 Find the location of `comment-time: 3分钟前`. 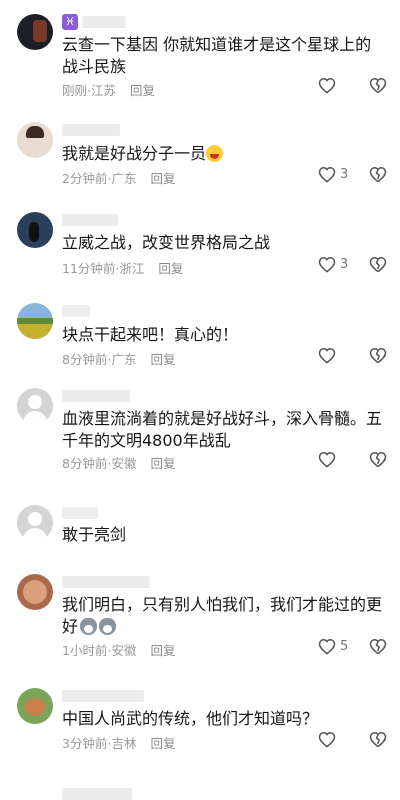

comment-time: 3分钟前 is located at coordinates (85, 743).